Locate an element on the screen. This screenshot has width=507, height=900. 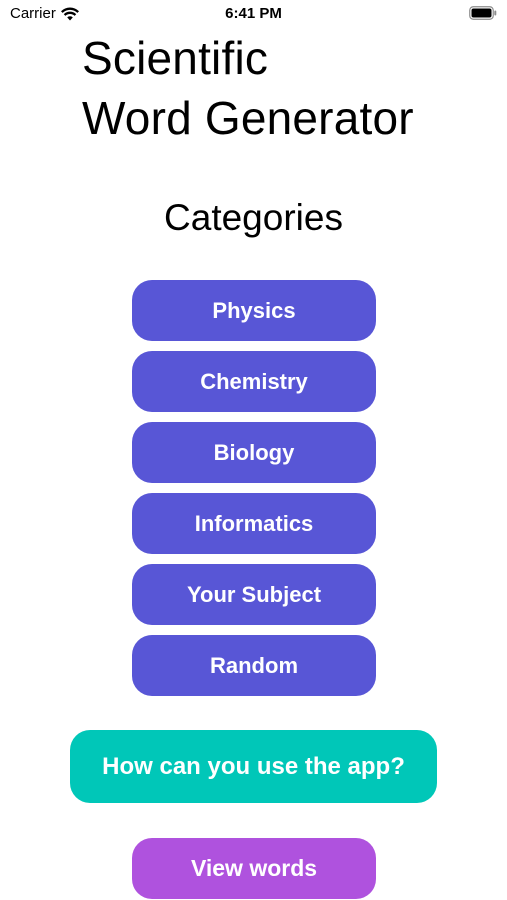
app-title-line-1: Scientific is located at coordinates (175, 58).